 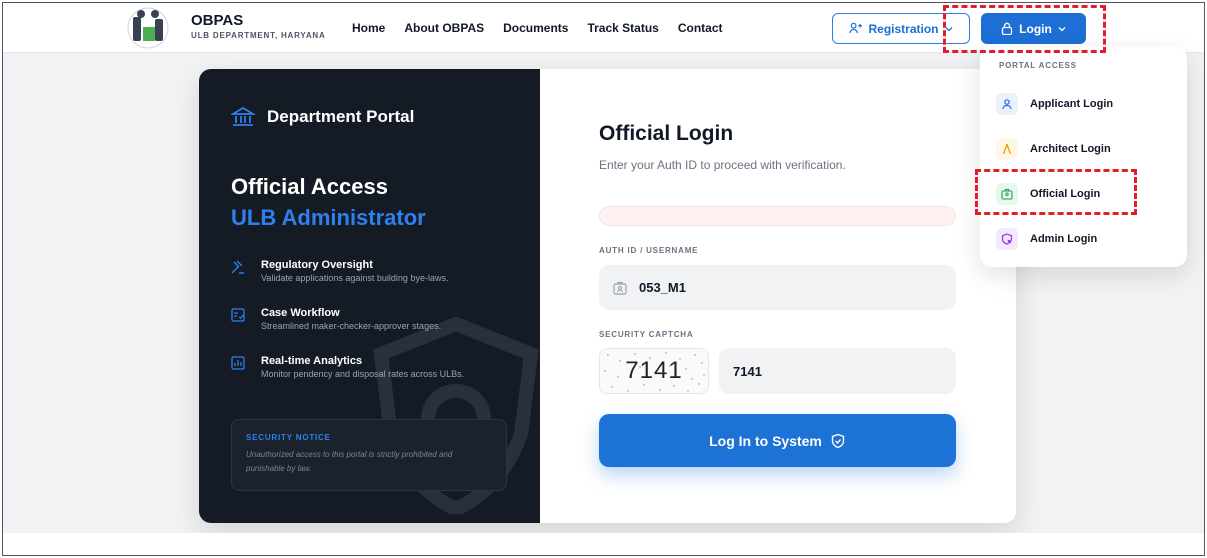 I want to click on id-badge-icon, so click(x=620, y=288).